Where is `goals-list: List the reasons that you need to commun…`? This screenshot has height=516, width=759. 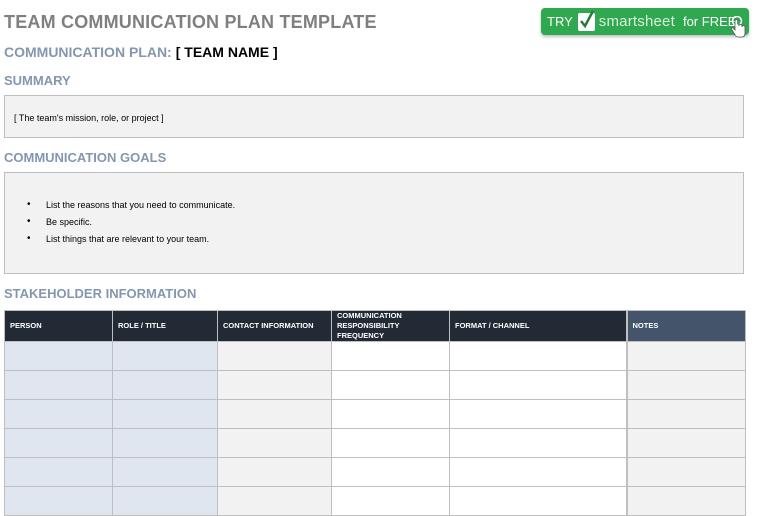 goals-list: List the reasons that you need to commun… is located at coordinates (131, 225).